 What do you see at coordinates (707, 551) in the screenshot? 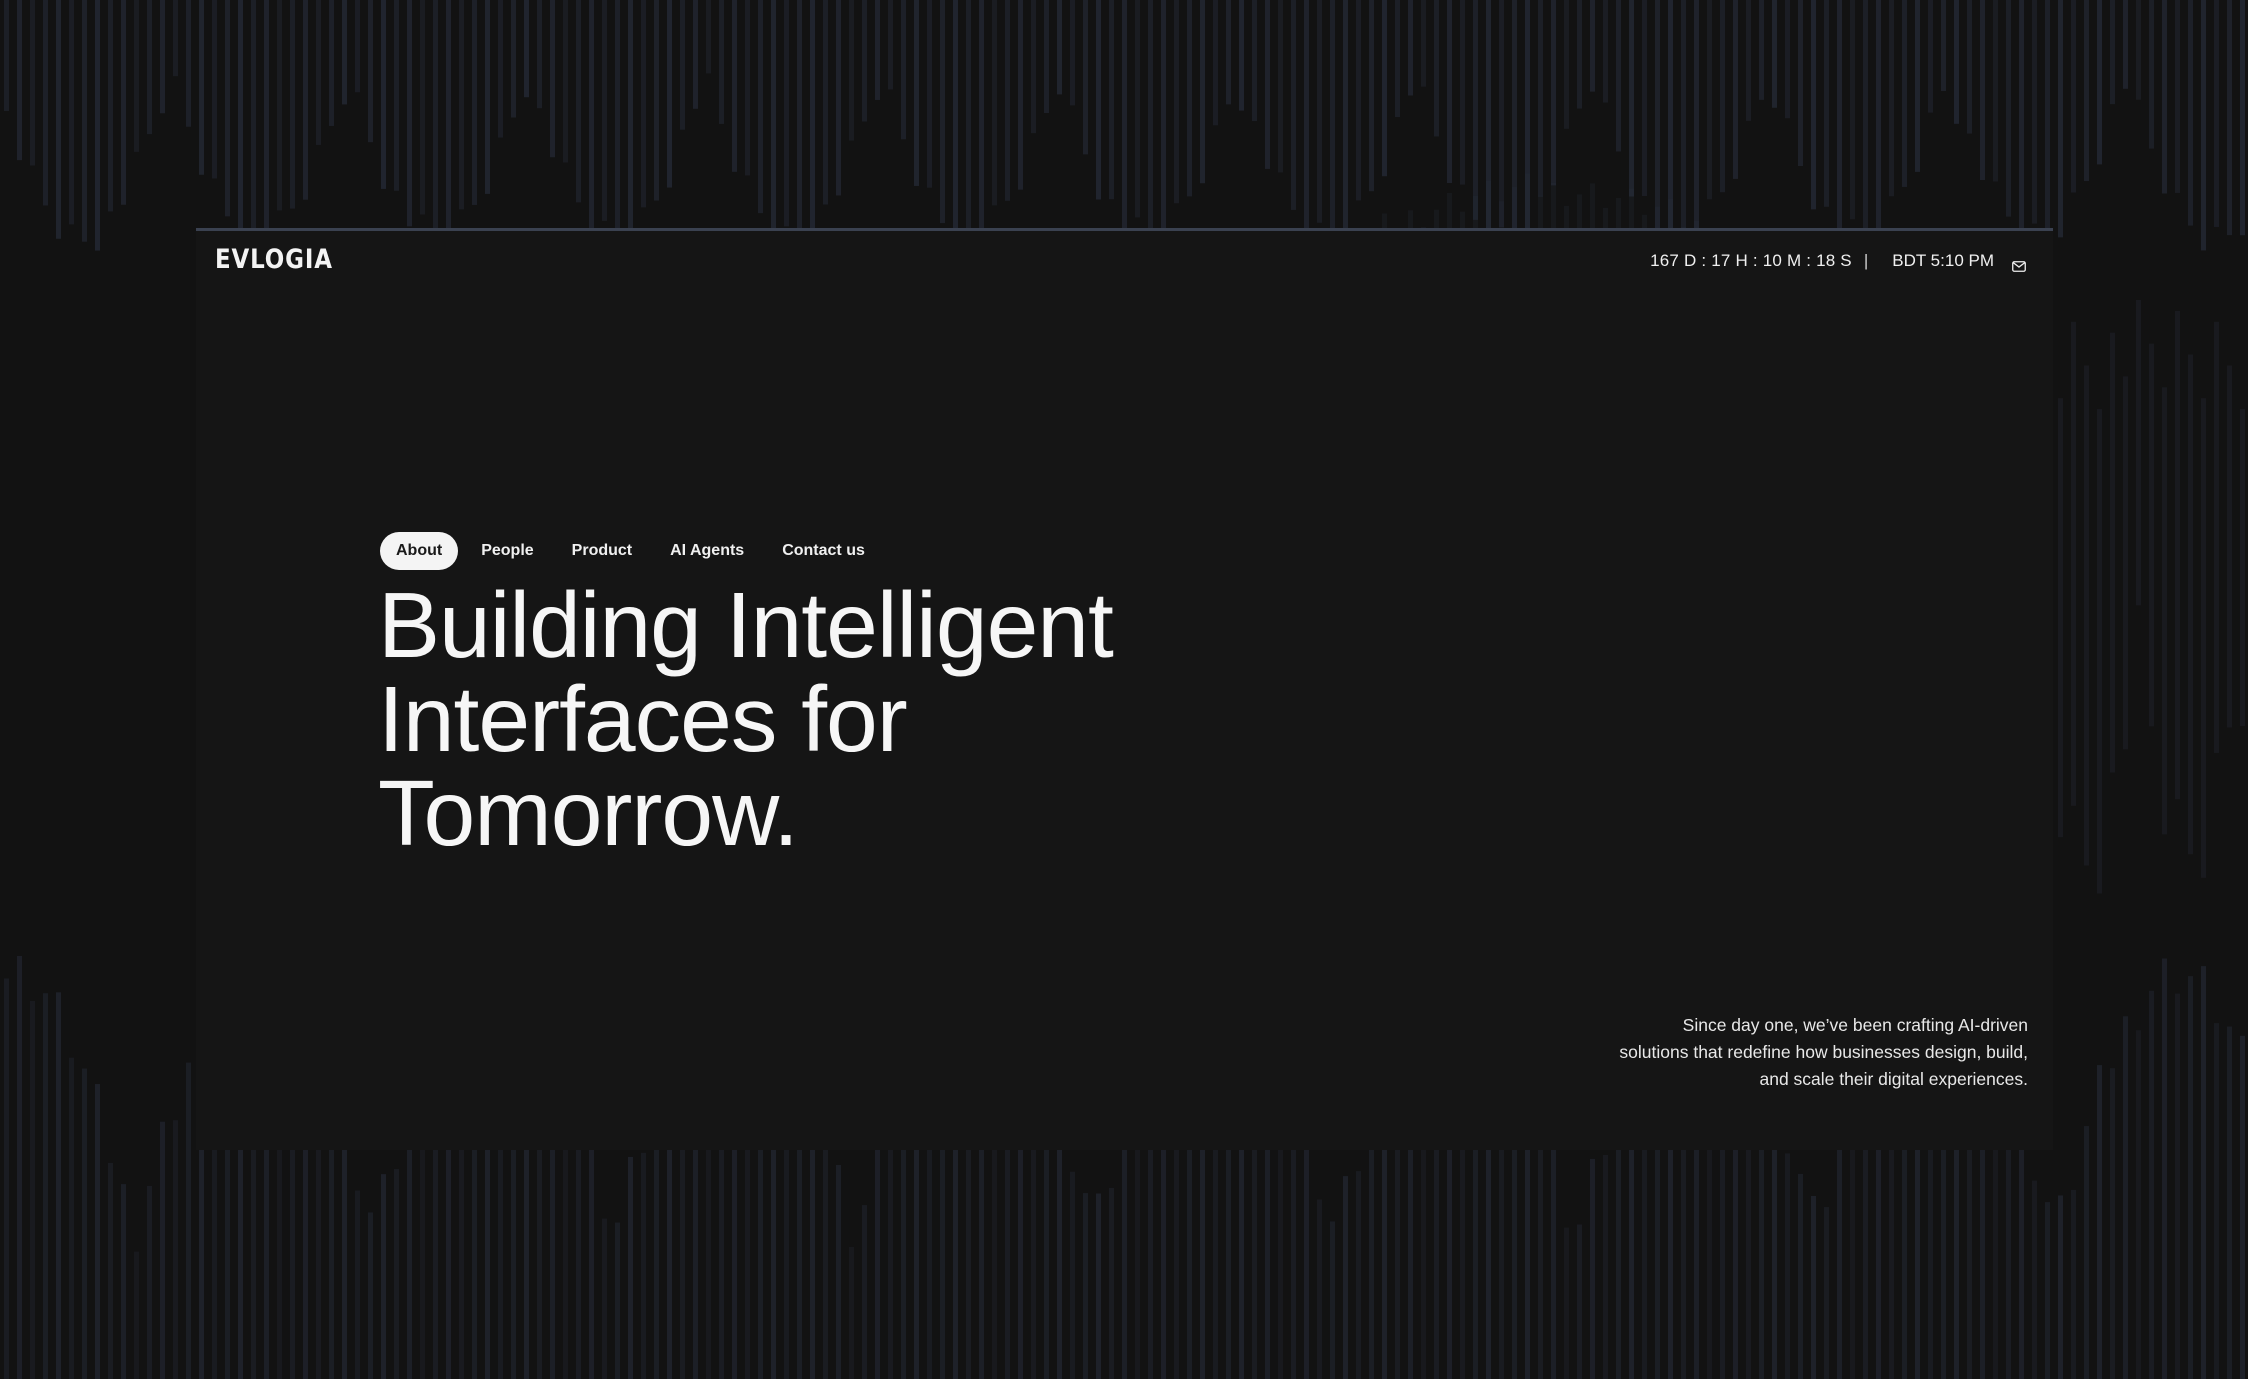
I see `nav-item-ai-agents: AI Agents` at bounding box center [707, 551].